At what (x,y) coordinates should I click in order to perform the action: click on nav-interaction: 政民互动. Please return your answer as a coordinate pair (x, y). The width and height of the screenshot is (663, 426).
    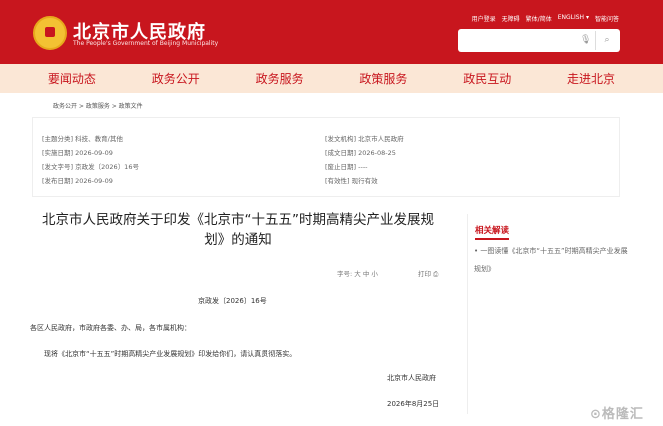
    Looking at the image, I should click on (487, 78).